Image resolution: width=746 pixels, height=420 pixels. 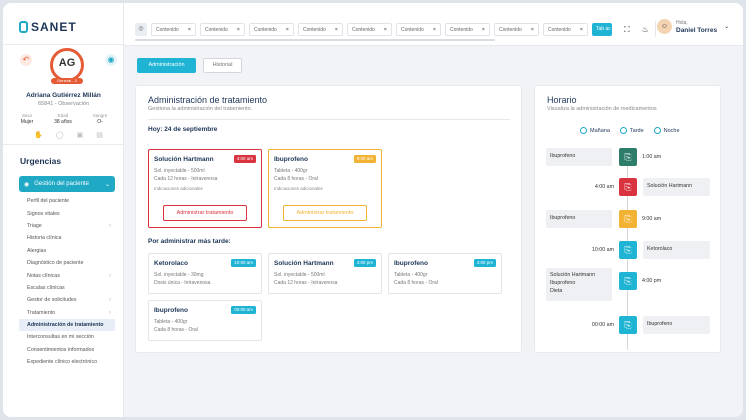 I want to click on sidebar-item: Notas clínicas ›, so click(x=67, y=275).